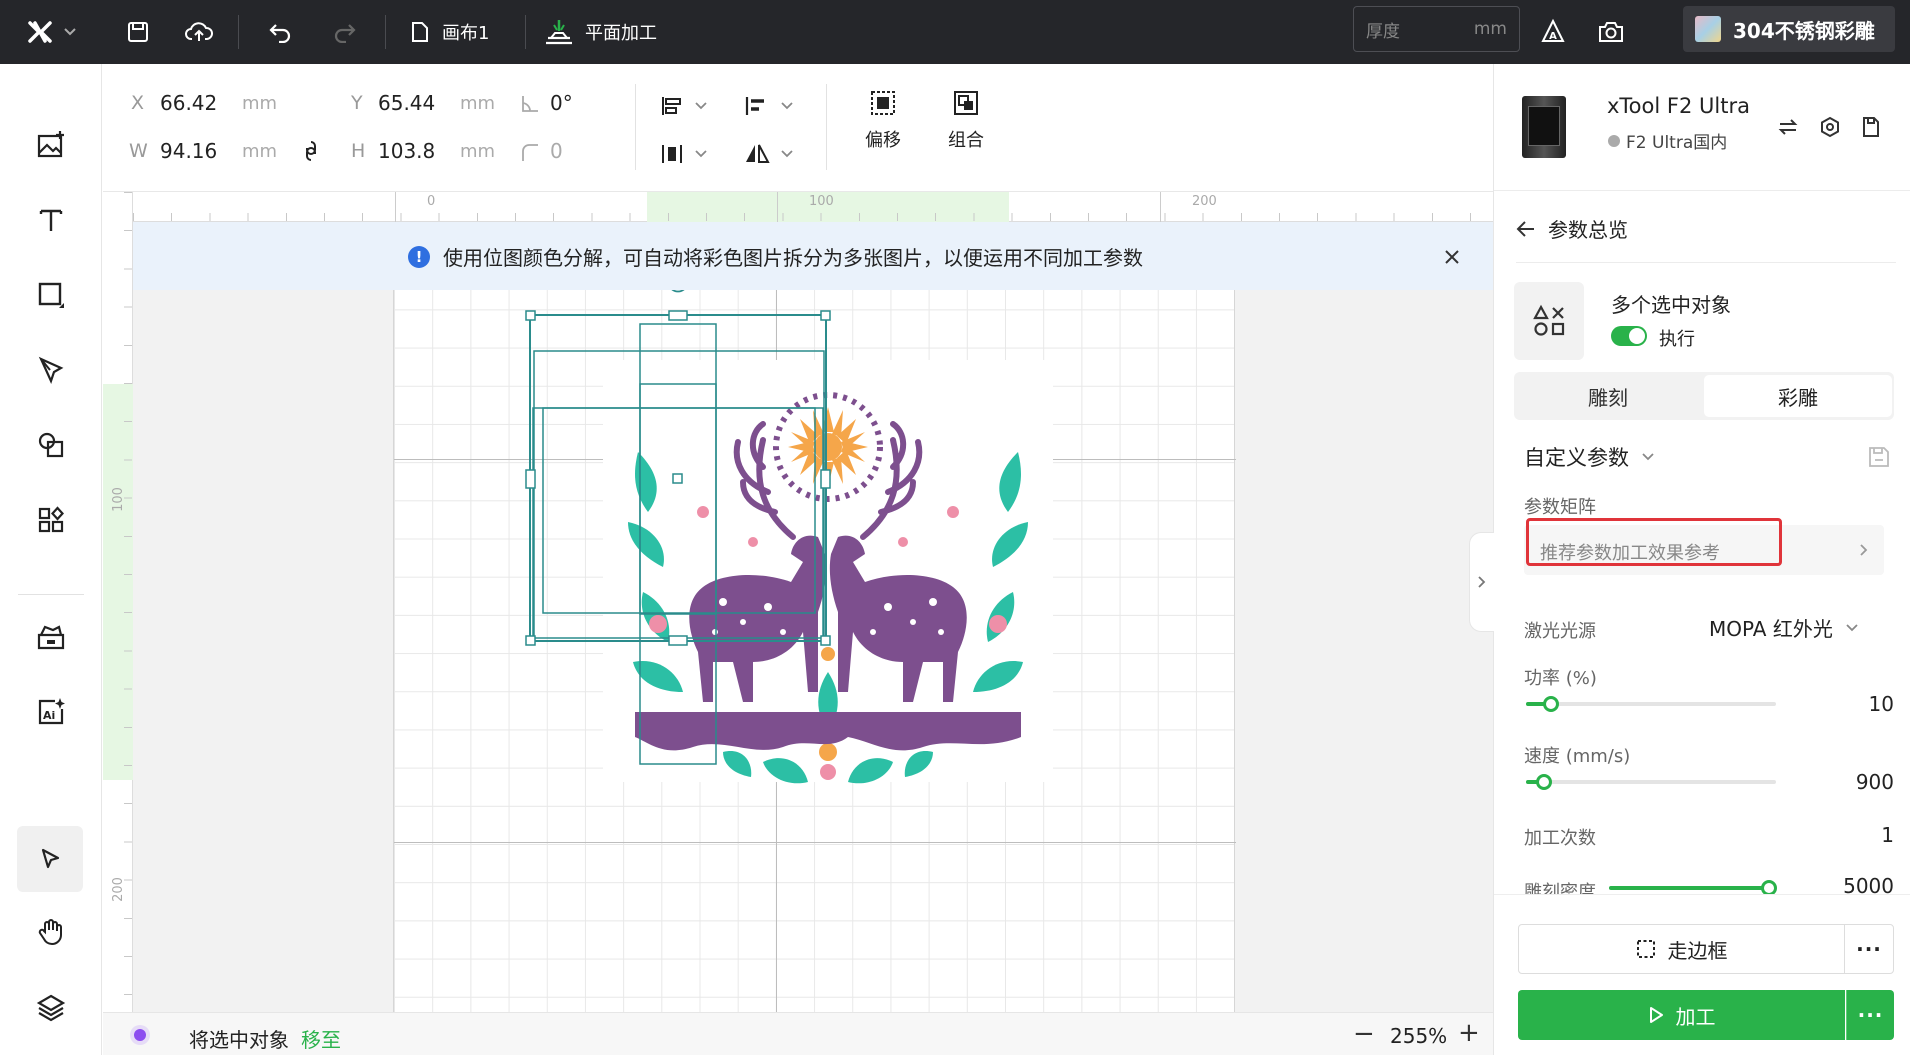 This screenshot has height=1055, width=1910. What do you see at coordinates (1871, 127) in the screenshot?
I see `device-export-icon` at bounding box center [1871, 127].